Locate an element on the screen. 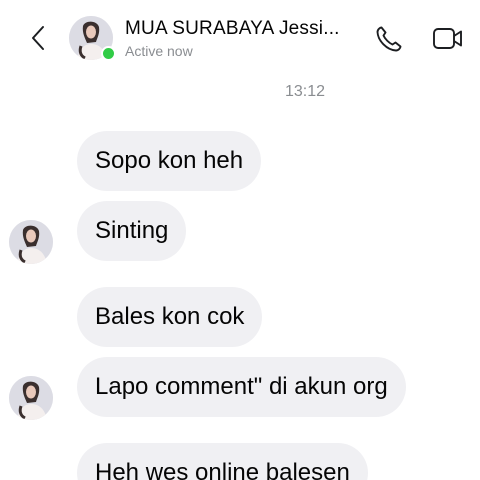  video-camera-icon is located at coordinates (447, 38).